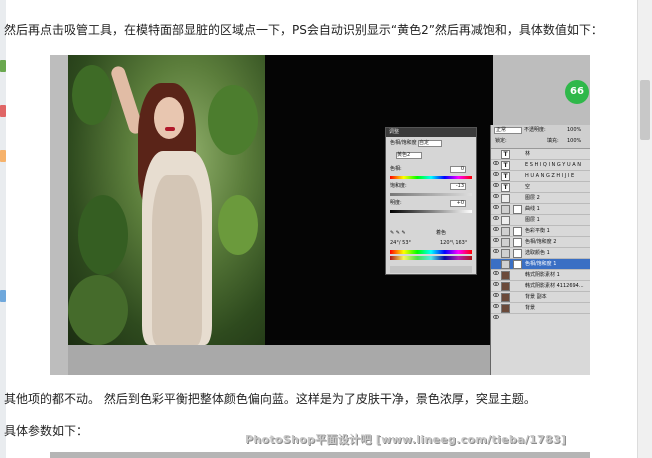 The width and height of the screenshot is (652, 458). Describe the element at coordinates (458, 186) in the screenshot. I see `saturation-input: -13` at that location.